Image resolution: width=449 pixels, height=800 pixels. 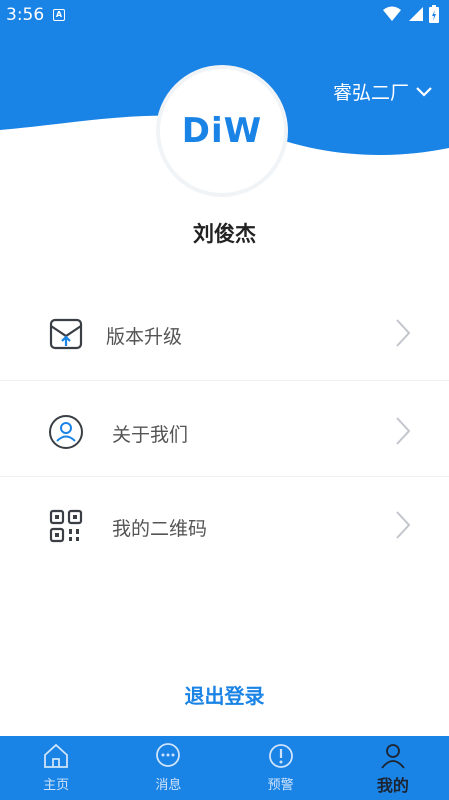 I want to click on user-icon, so click(x=393, y=756).